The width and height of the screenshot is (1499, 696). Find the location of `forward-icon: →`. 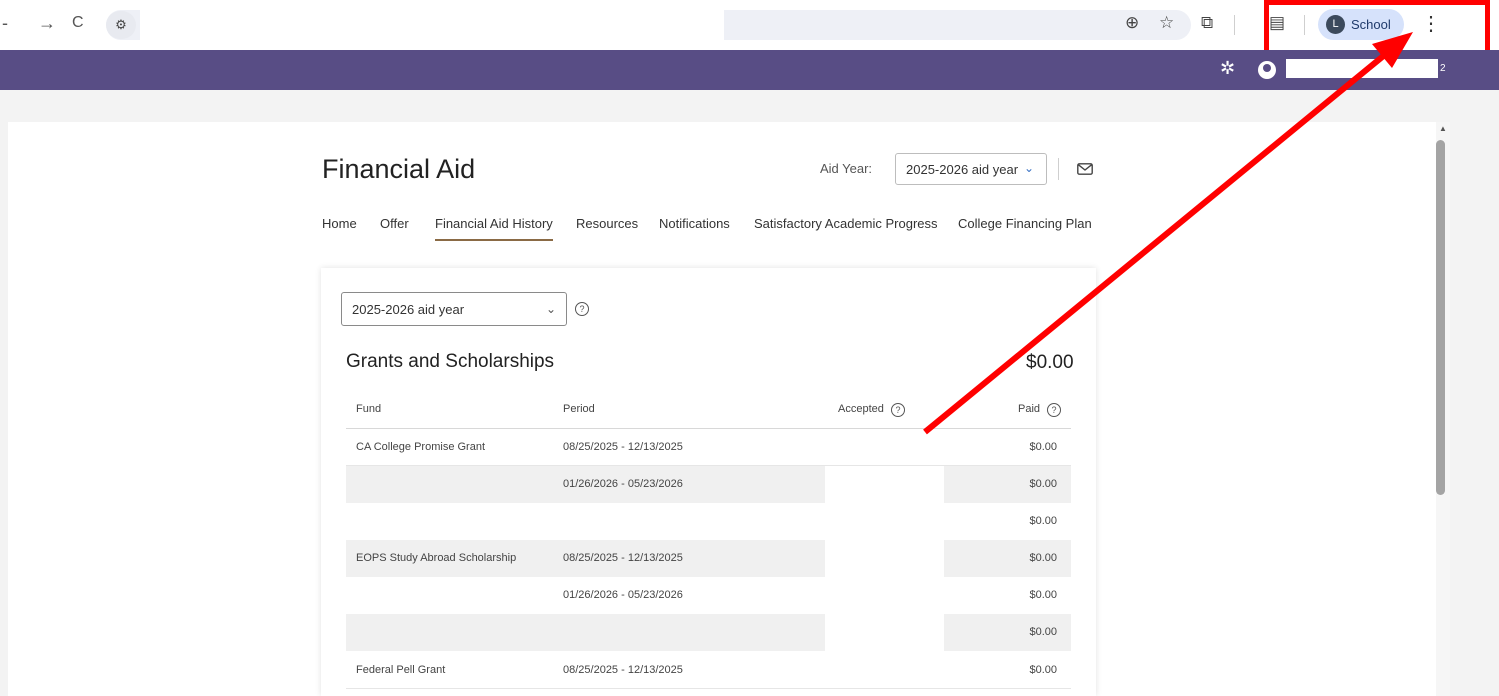

forward-icon: → is located at coordinates (47, 23).